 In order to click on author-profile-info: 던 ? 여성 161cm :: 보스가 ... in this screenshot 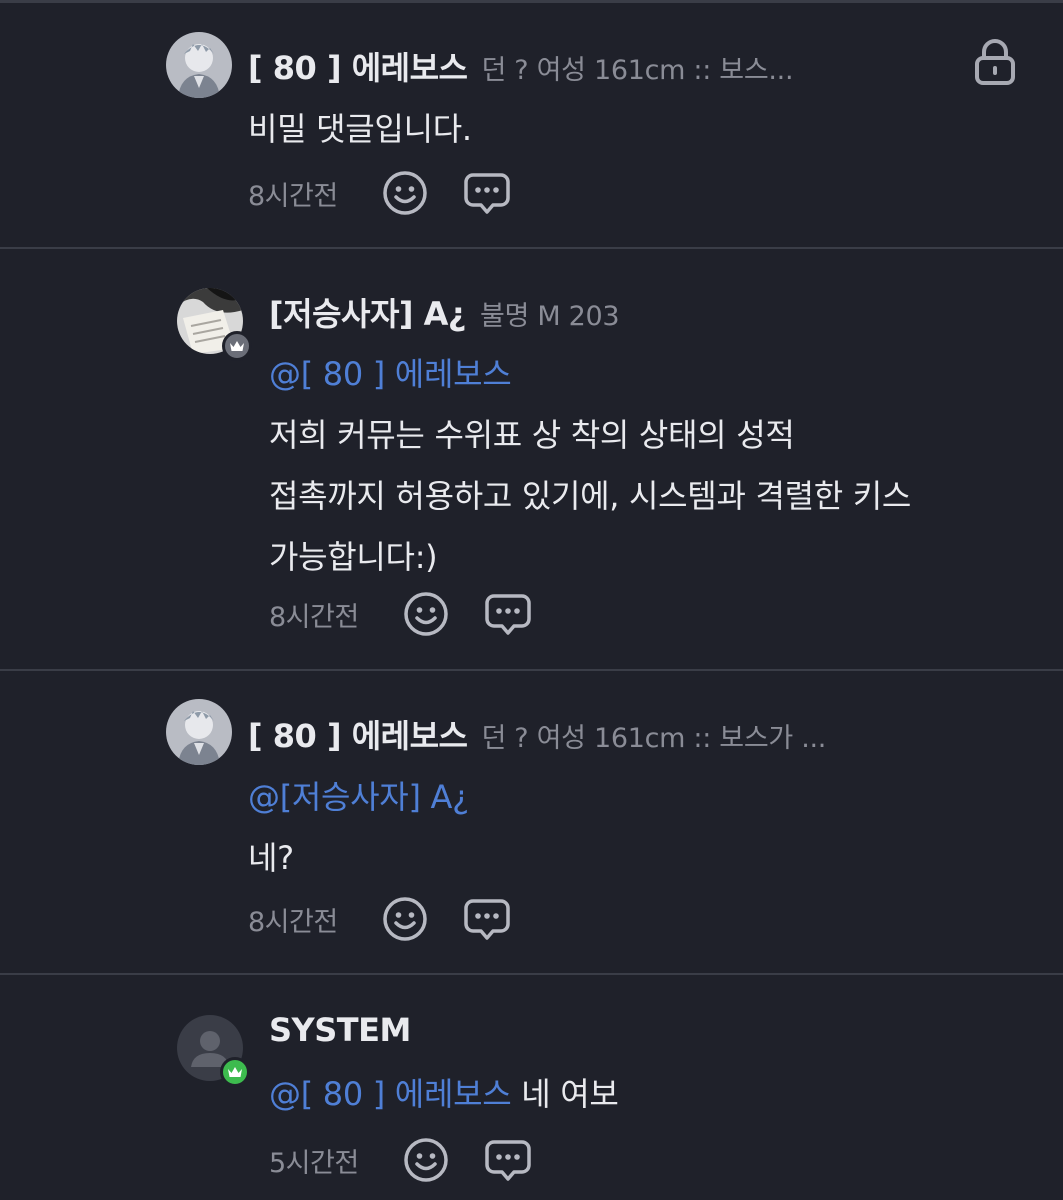, I will do `click(654, 738)`.